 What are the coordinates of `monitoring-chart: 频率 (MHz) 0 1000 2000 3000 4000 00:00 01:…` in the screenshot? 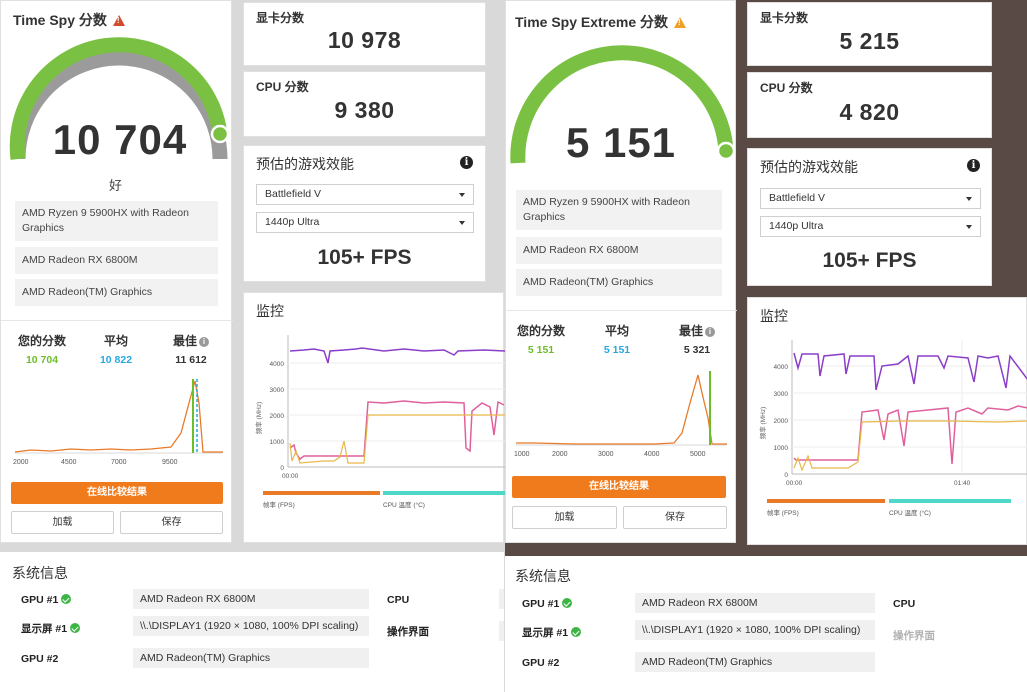 It's located at (892, 413).